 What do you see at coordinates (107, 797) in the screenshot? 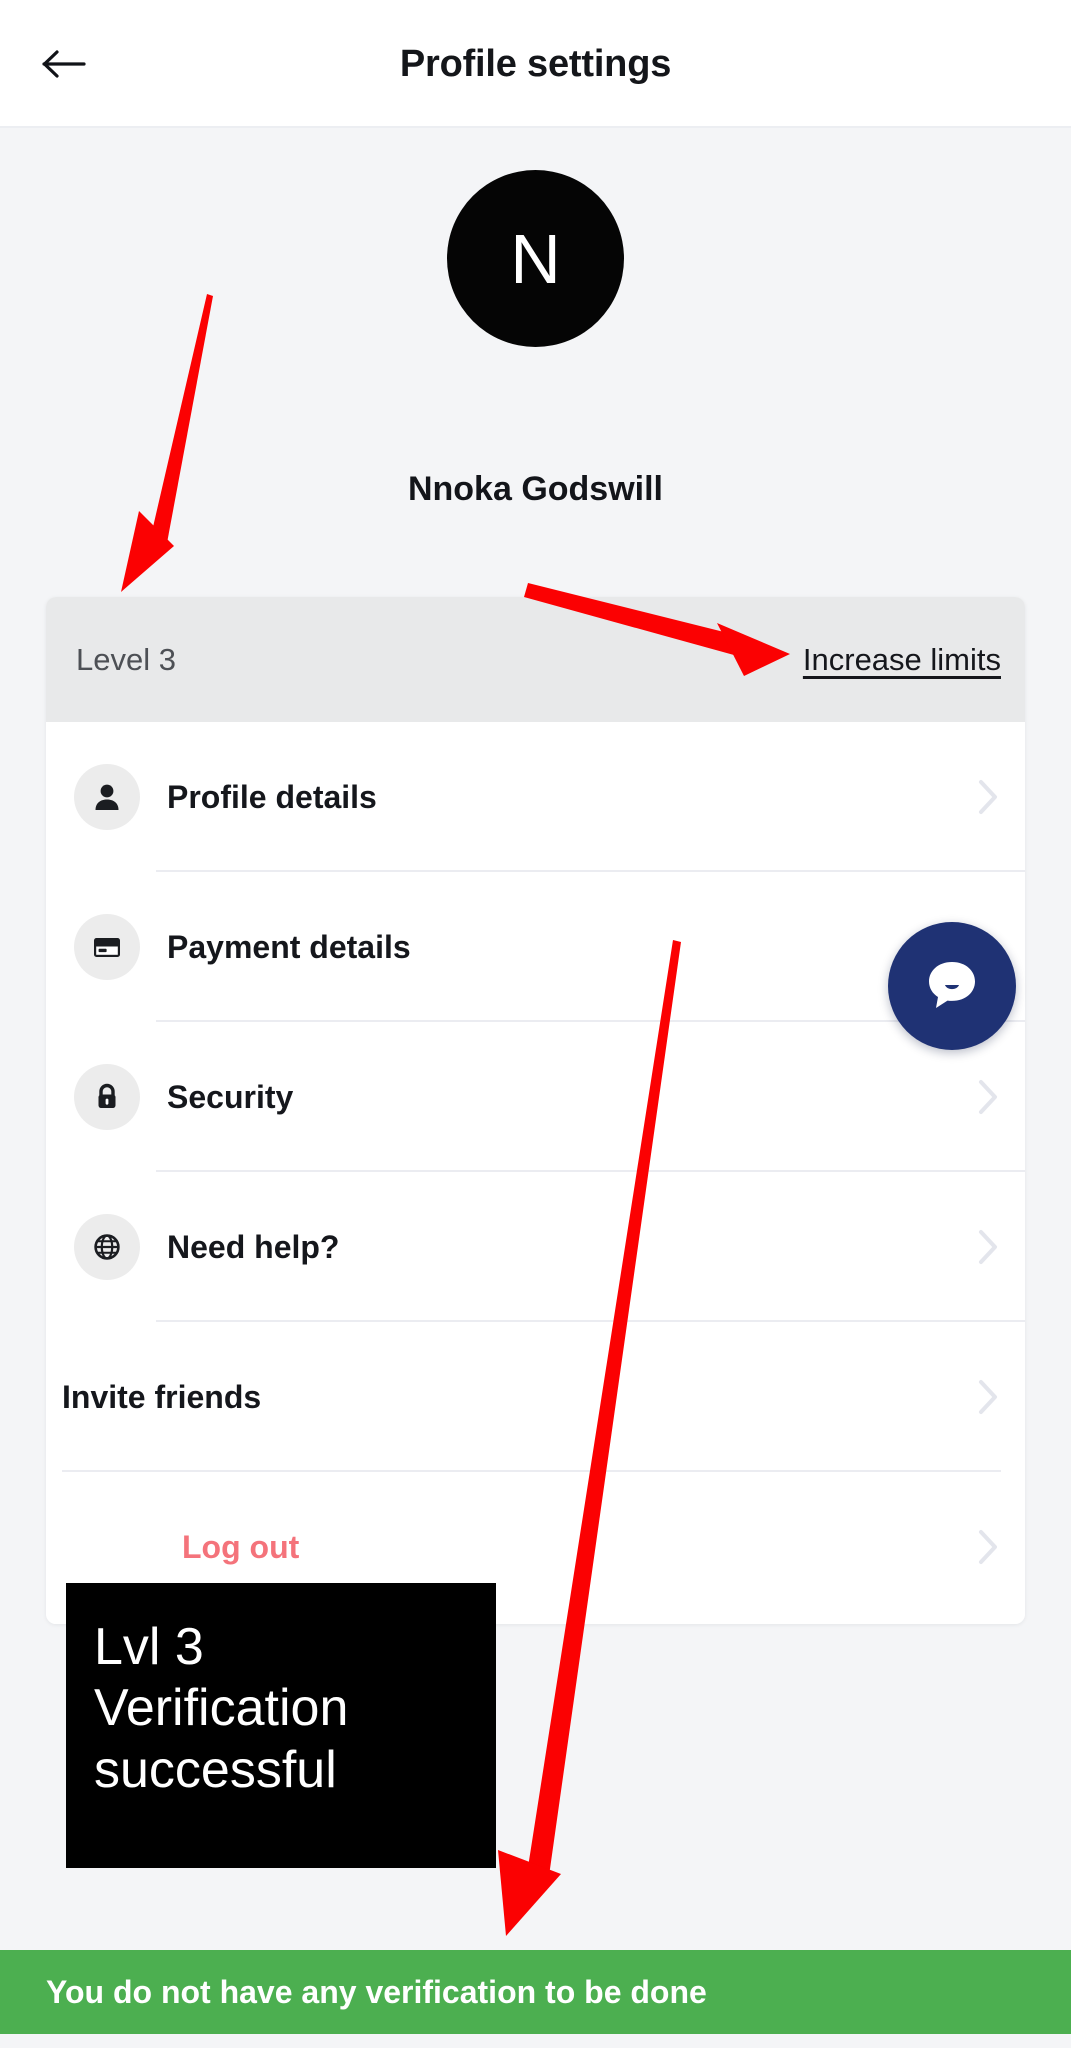
I see `person-icon` at bounding box center [107, 797].